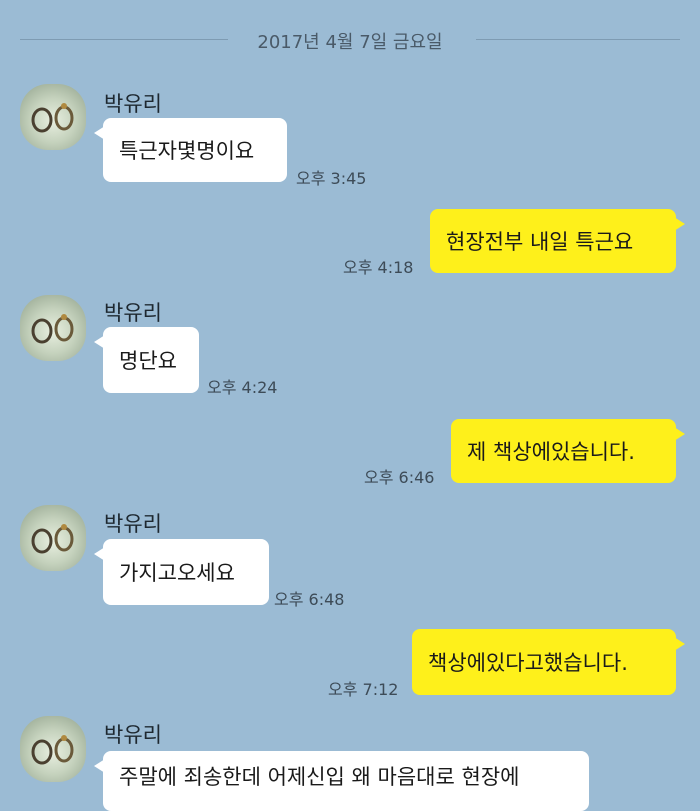  Describe the element at coordinates (399, 477) in the screenshot. I see `message-time: 오후 6:46` at that location.